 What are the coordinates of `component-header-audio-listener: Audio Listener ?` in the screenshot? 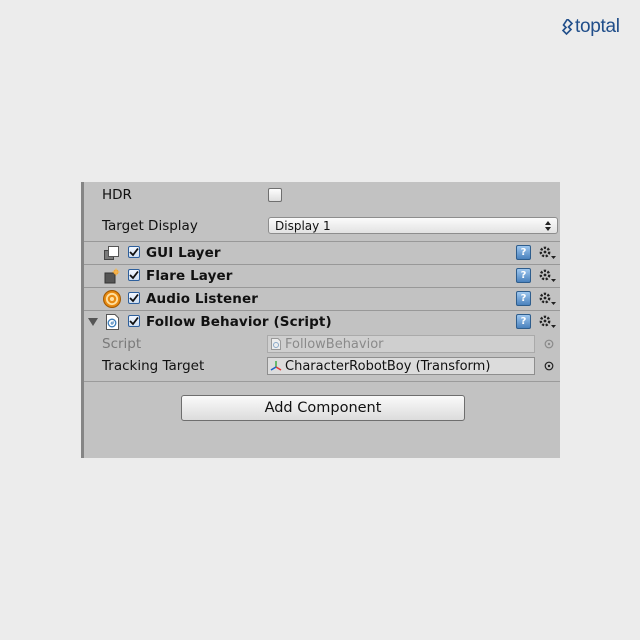 It's located at (322, 298).